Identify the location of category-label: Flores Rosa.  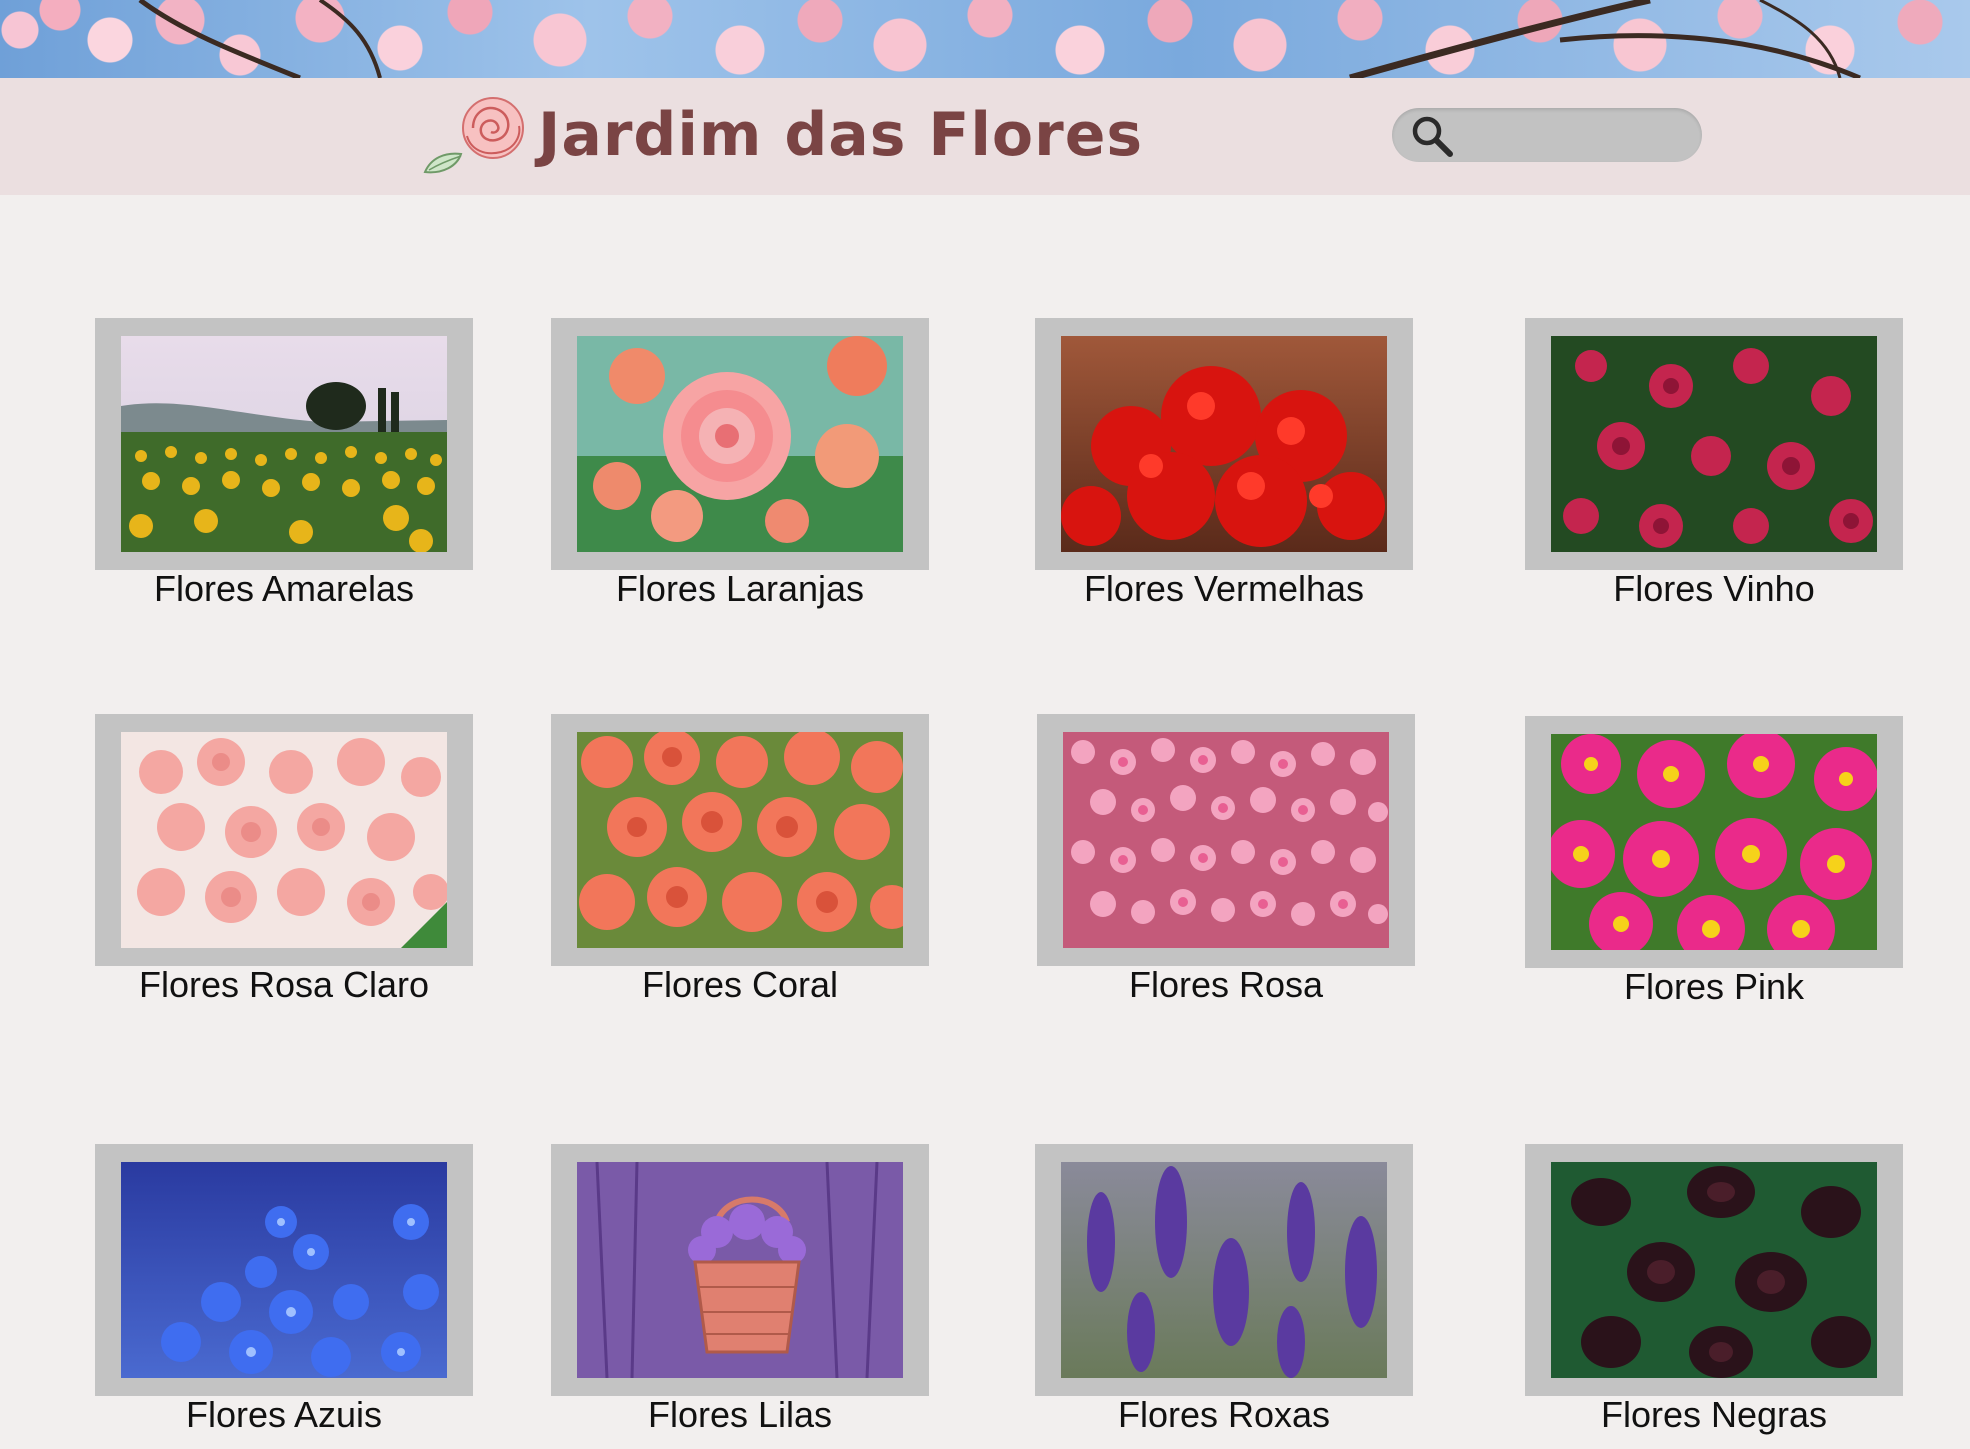
(1226, 985).